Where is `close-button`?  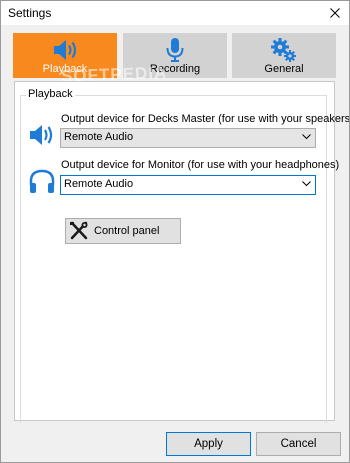
close-button is located at coordinates (335, 13).